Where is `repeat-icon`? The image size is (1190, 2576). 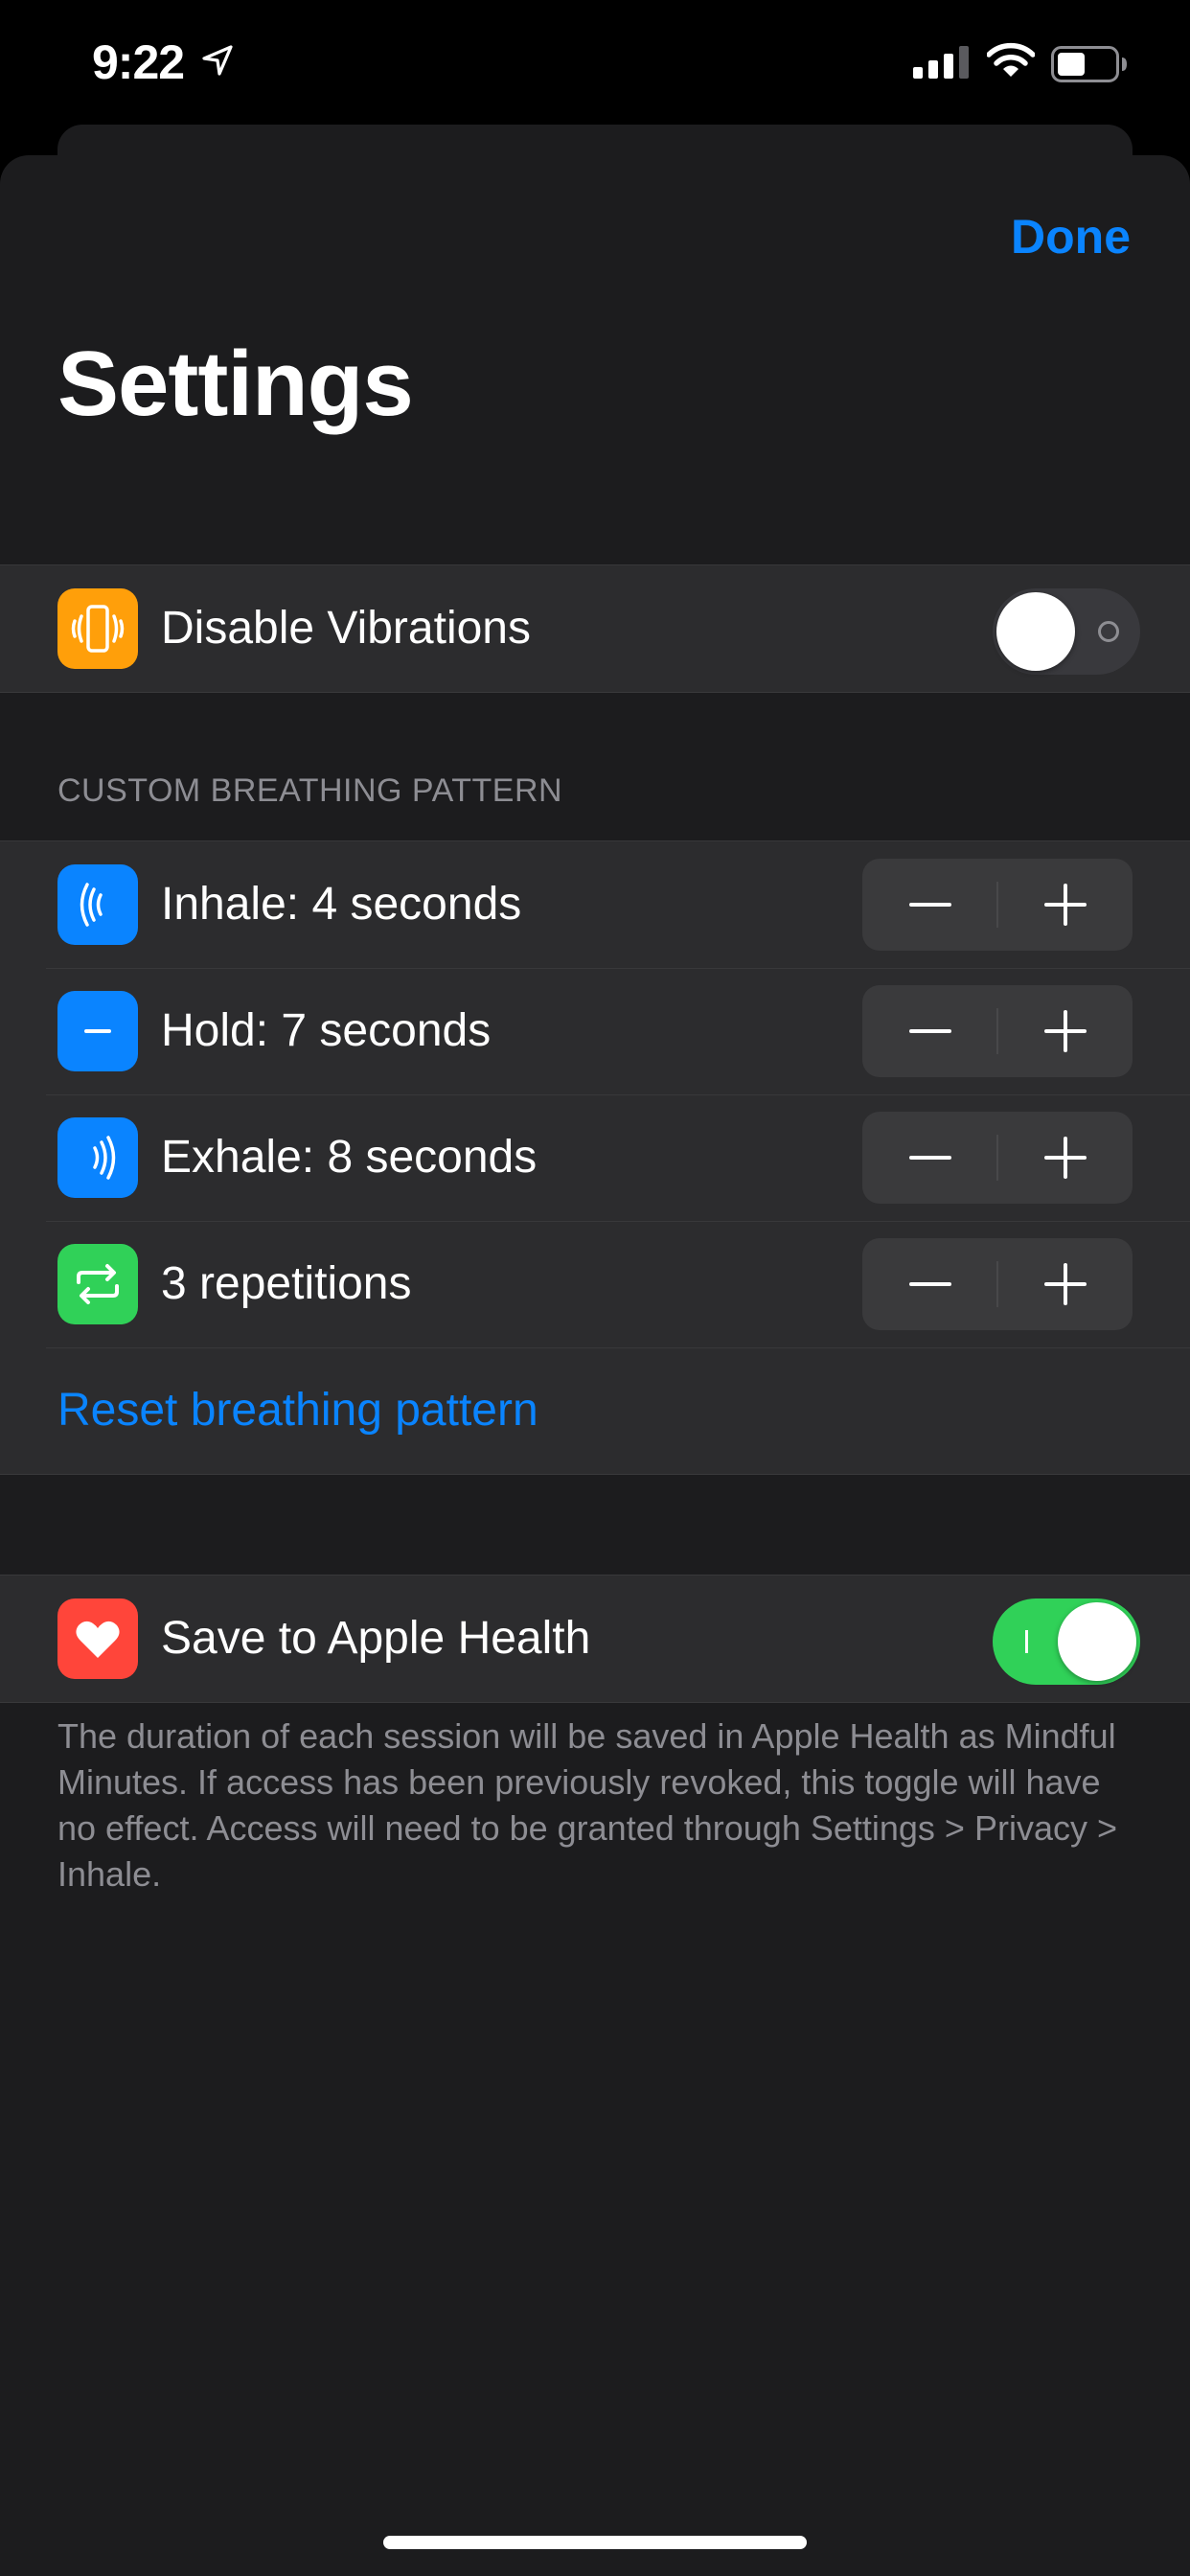
repeat-icon is located at coordinates (97, 1284).